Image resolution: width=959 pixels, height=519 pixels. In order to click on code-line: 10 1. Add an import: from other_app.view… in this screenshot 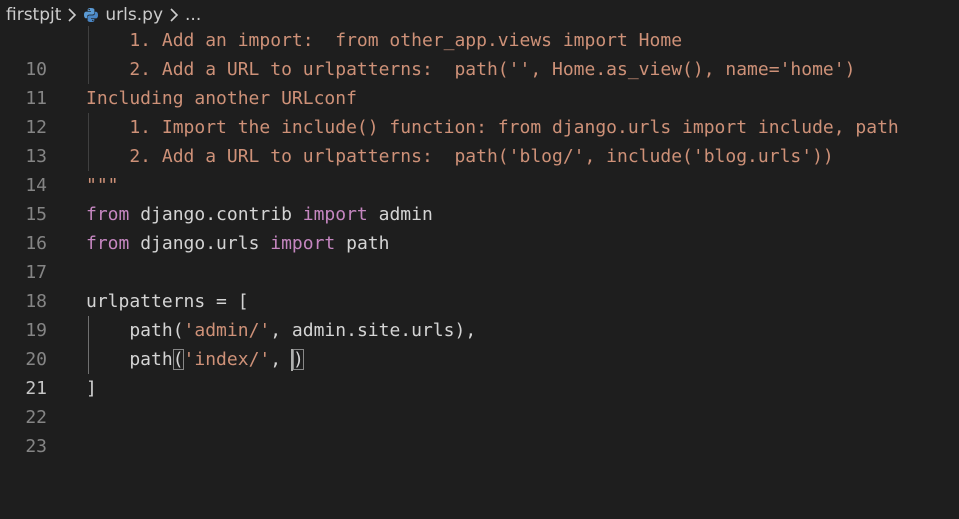, I will do `click(479, 53)`.